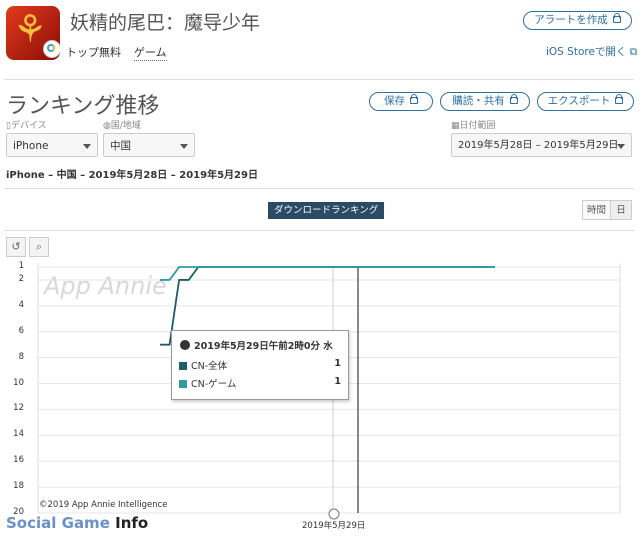 Image resolution: width=640 pixels, height=536 pixels. What do you see at coordinates (26, 126) in the screenshot?
I see `device-filter-label: ▯デバイス` at bounding box center [26, 126].